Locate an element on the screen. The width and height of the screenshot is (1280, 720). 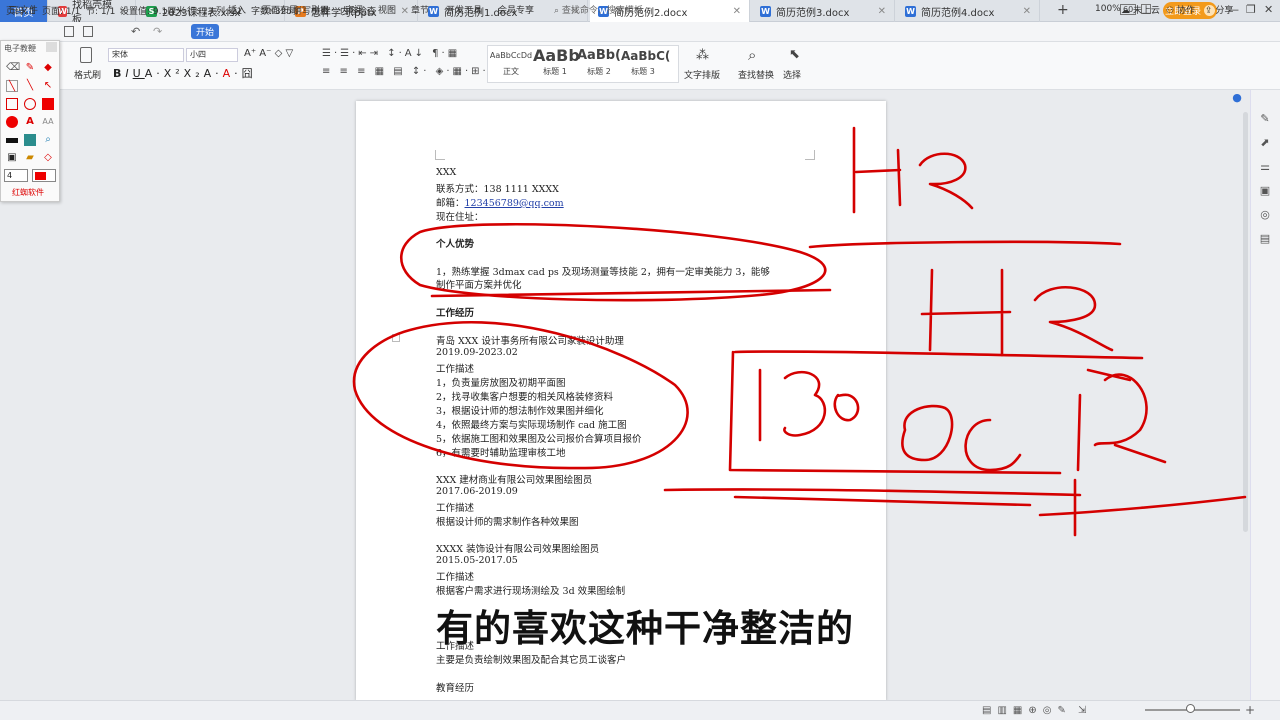
pen-icon: ✎ is located at coordinates (1265, 119).